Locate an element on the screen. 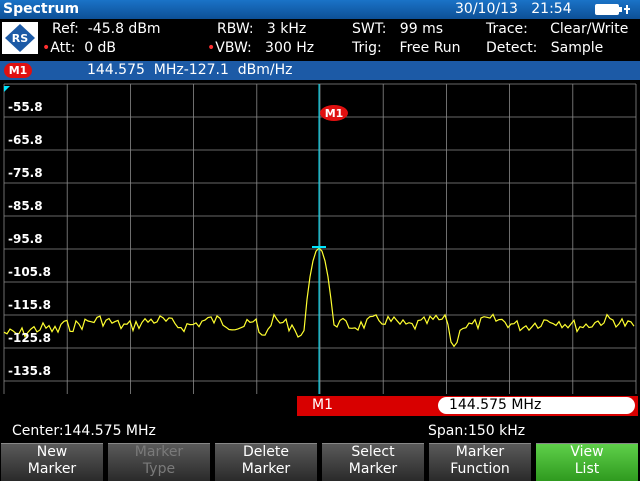 The height and width of the screenshot is (481, 640). softkey-line1: Delete is located at coordinates (266, 452).